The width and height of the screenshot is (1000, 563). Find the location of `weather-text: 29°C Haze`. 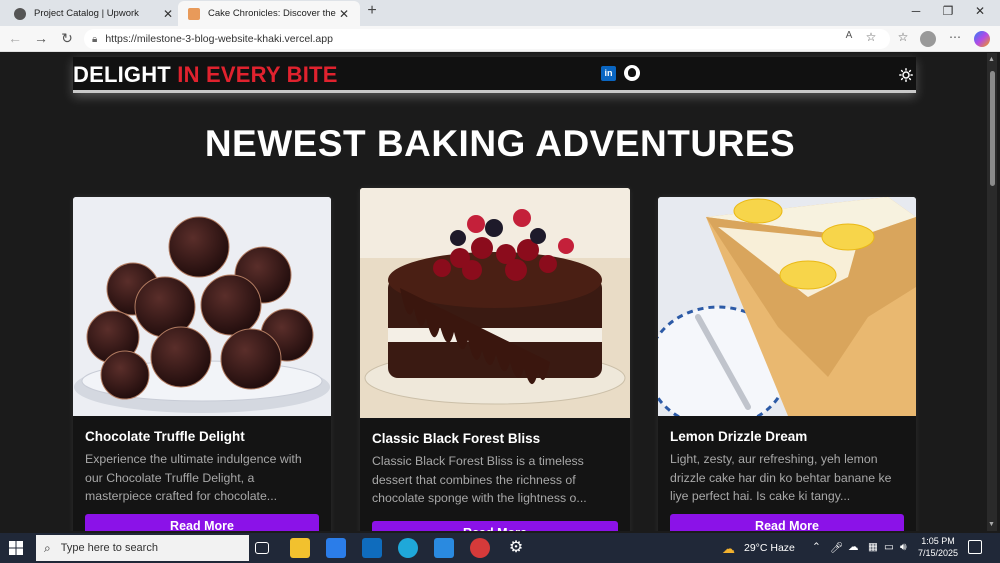

weather-text: 29°C Haze is located at coordinates (769, 548).